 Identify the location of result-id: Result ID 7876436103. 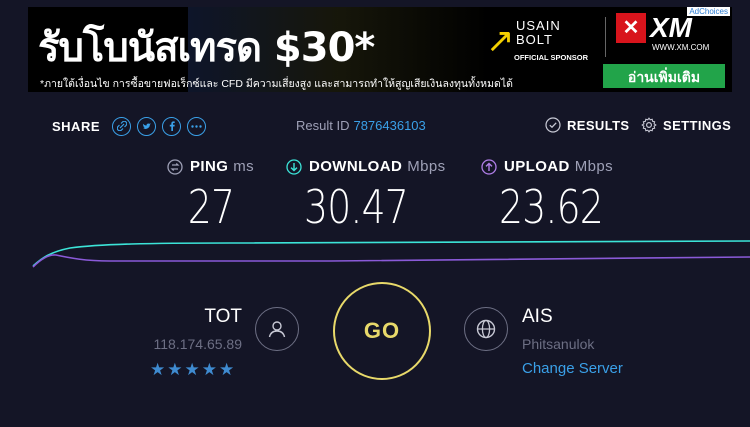
(361, 125).